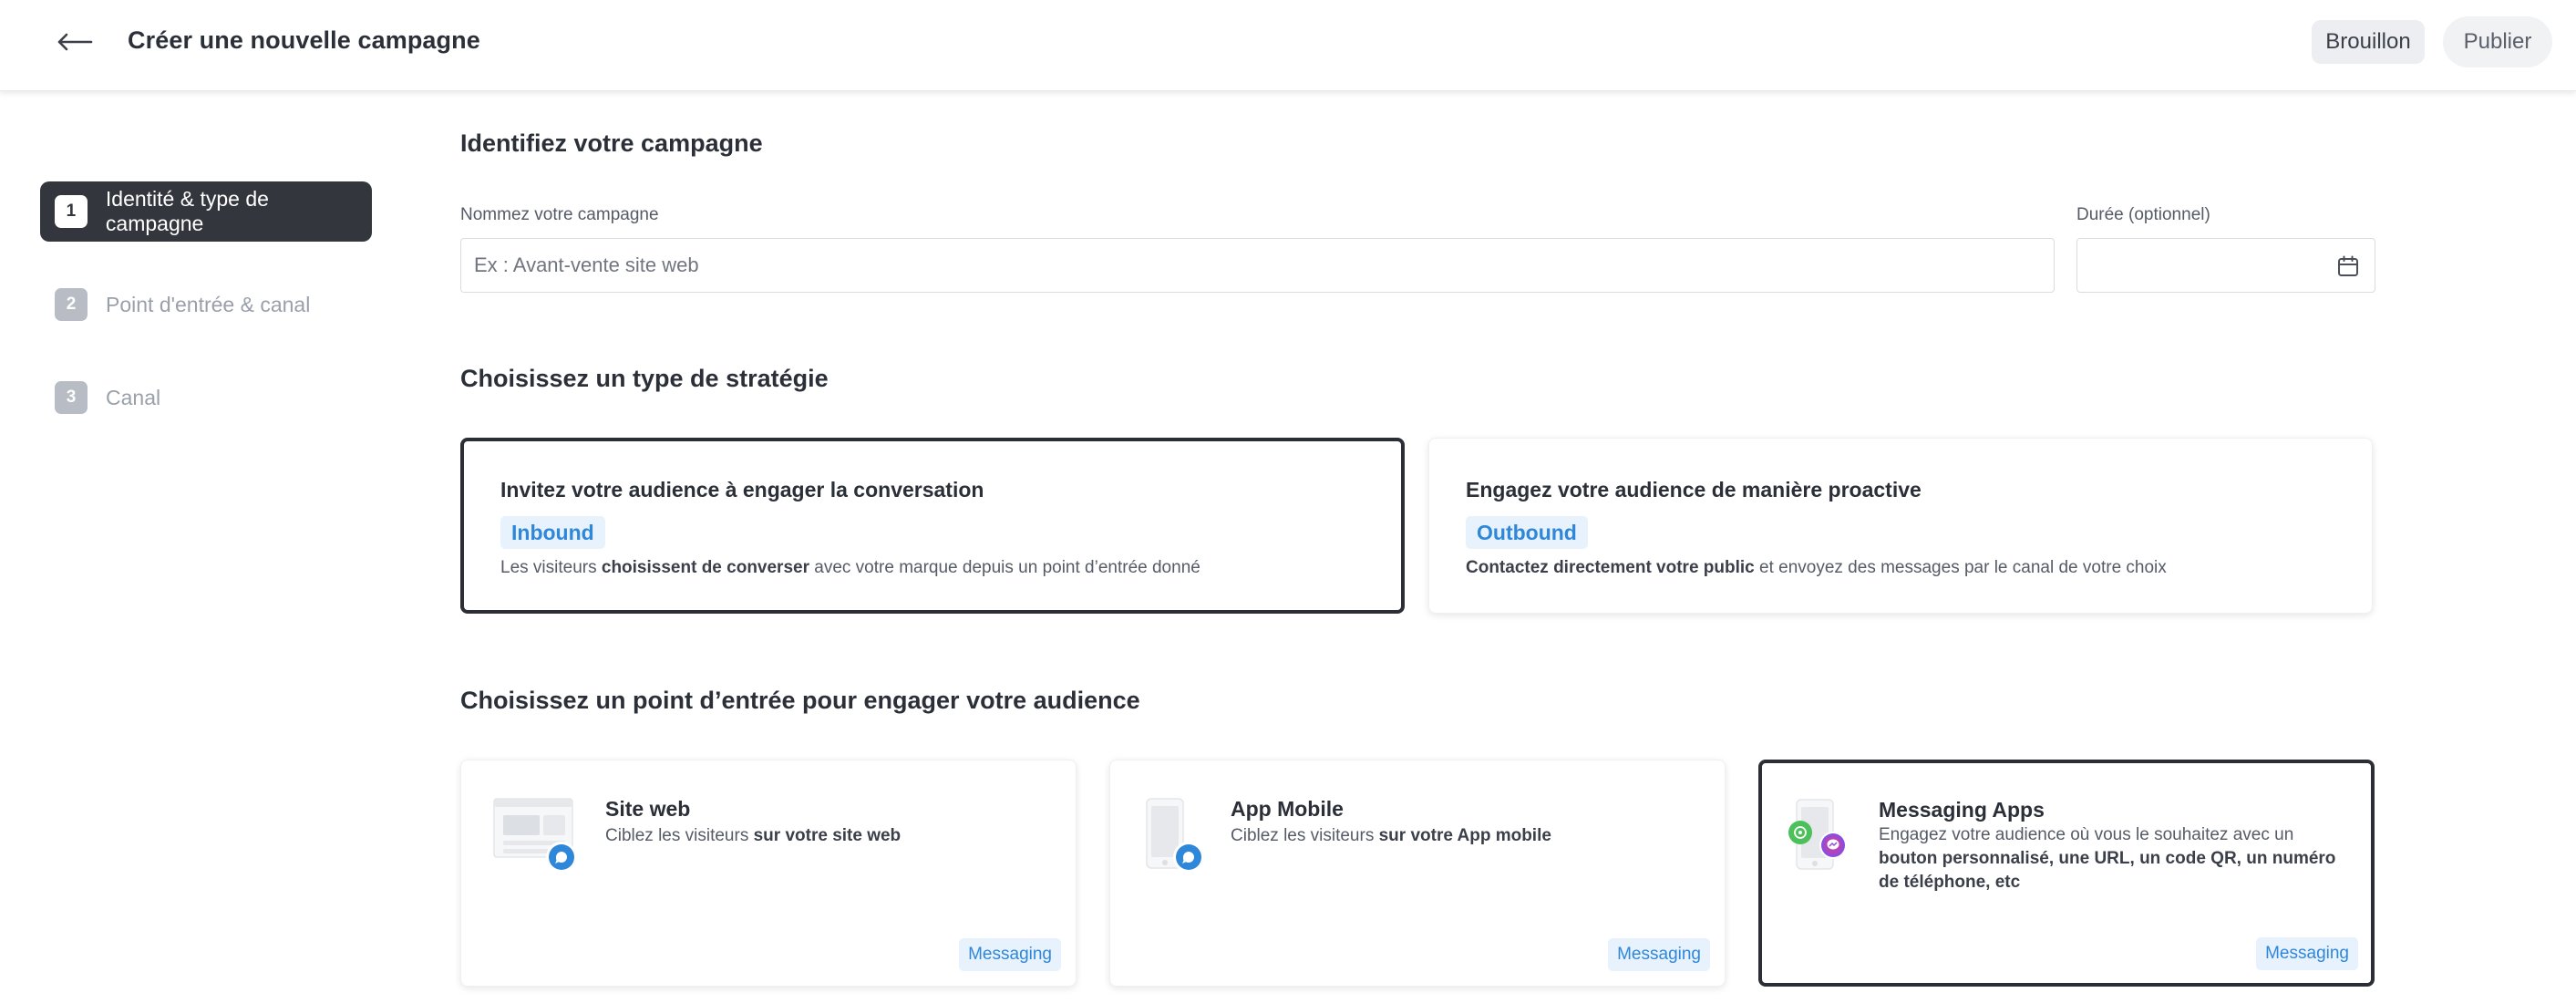 This screenshot has width=2576, height=1003. I want to click on identity-heading: Identifiez votre campagne, so click(611, 143).